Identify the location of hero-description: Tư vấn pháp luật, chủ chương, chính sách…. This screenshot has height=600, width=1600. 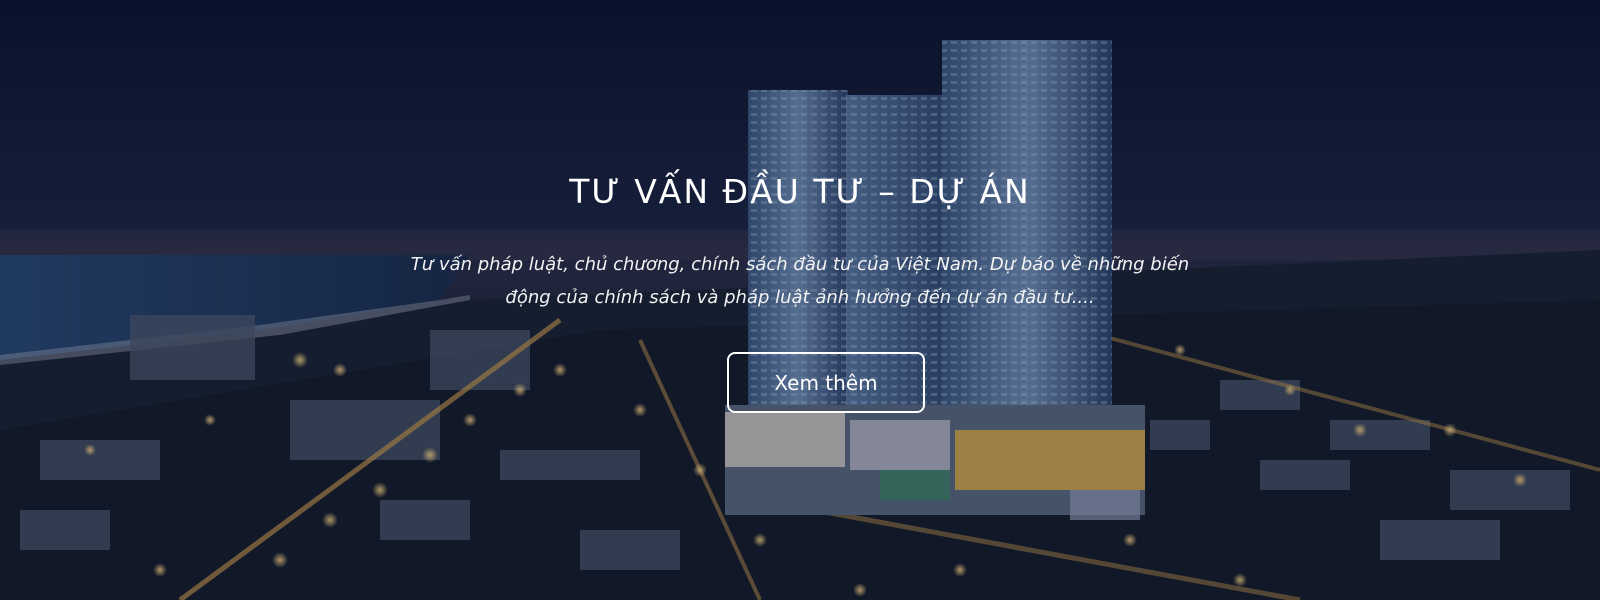
(800, 281).